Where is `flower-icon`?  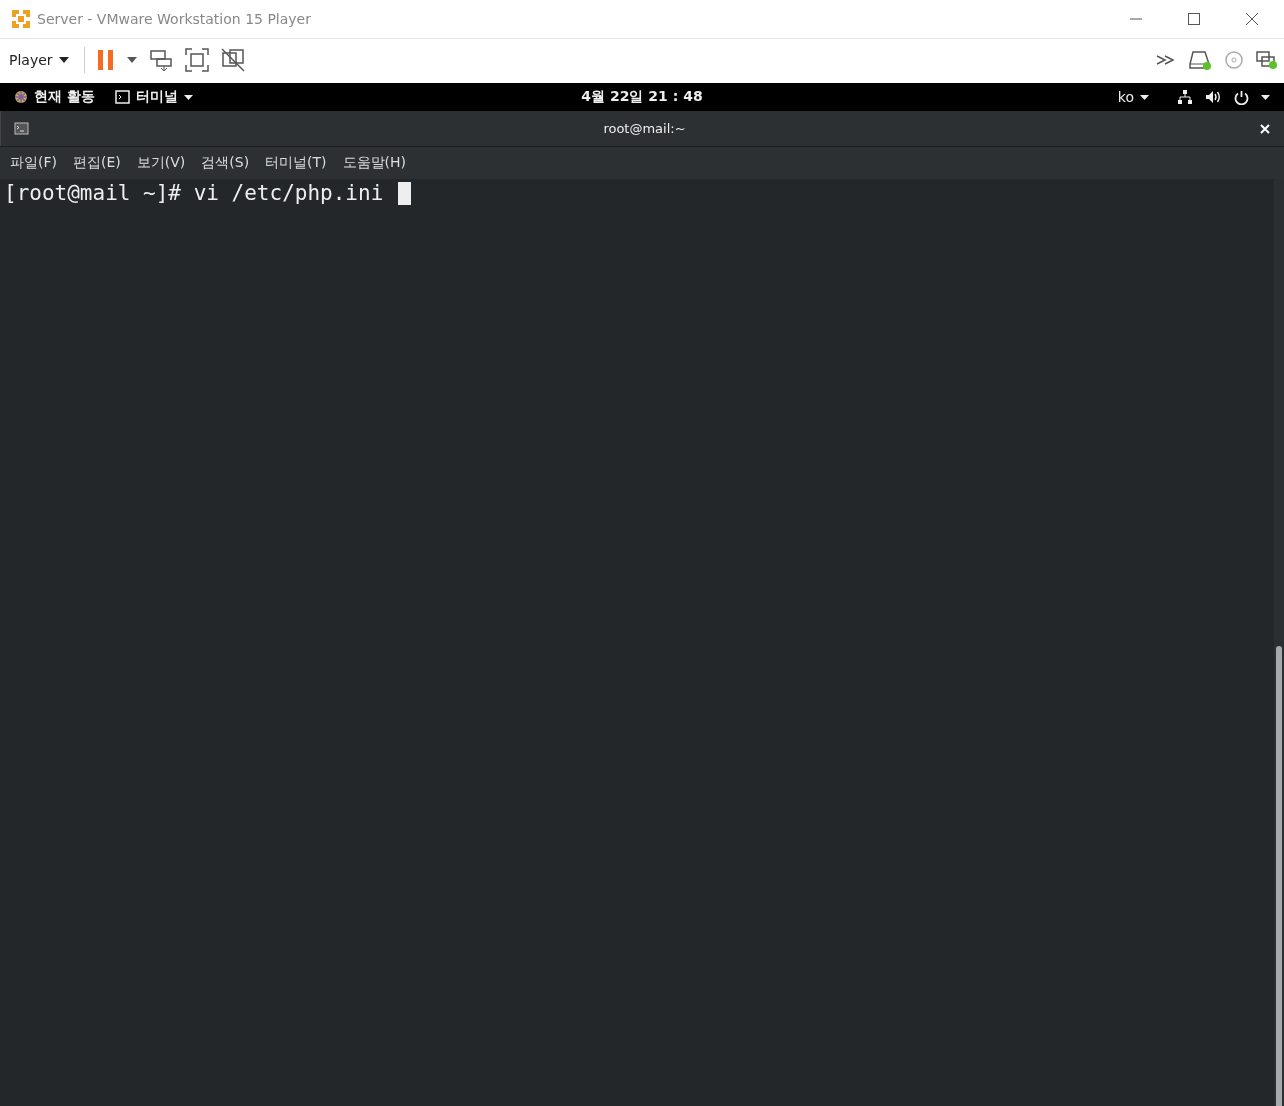
flower-icon is located at coordinates (21, 97).